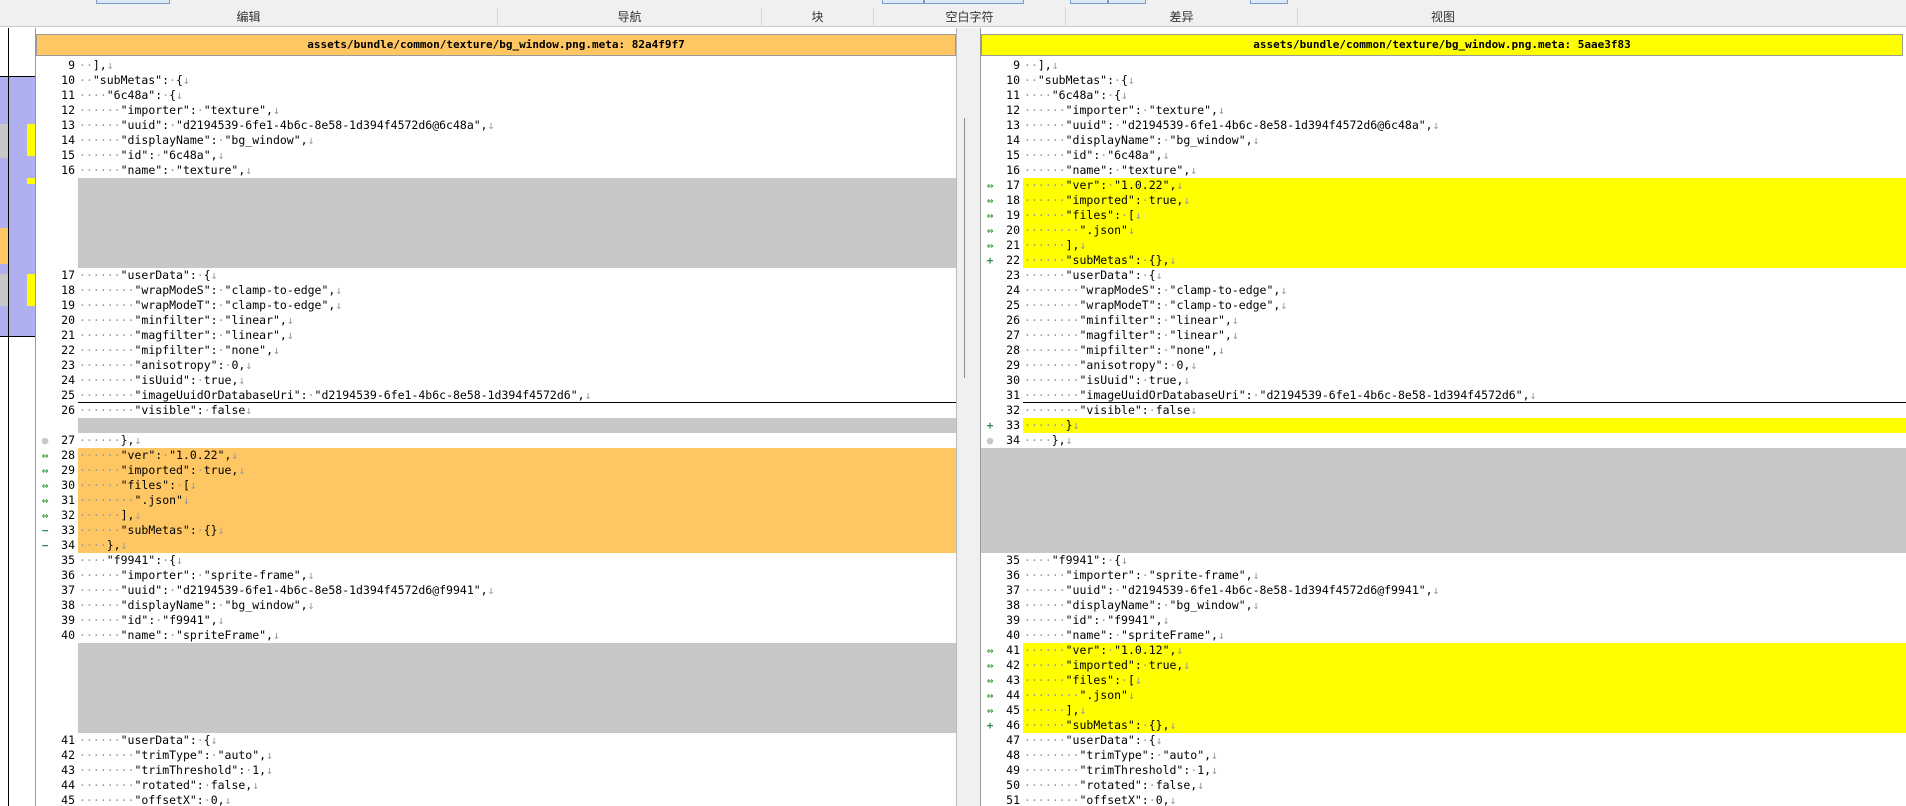 Image resolution: width=1906 pixels, height=806 pixels. I want to click on code-line: +46 ······"subMetas":·{},↓, so click(1443, 725).